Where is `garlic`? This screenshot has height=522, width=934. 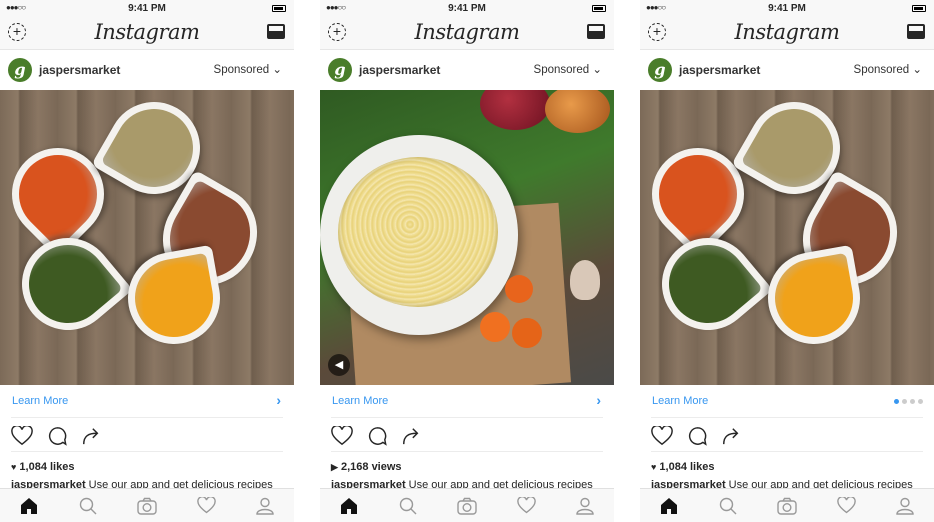
garlic is located at coordinates (585, 280).